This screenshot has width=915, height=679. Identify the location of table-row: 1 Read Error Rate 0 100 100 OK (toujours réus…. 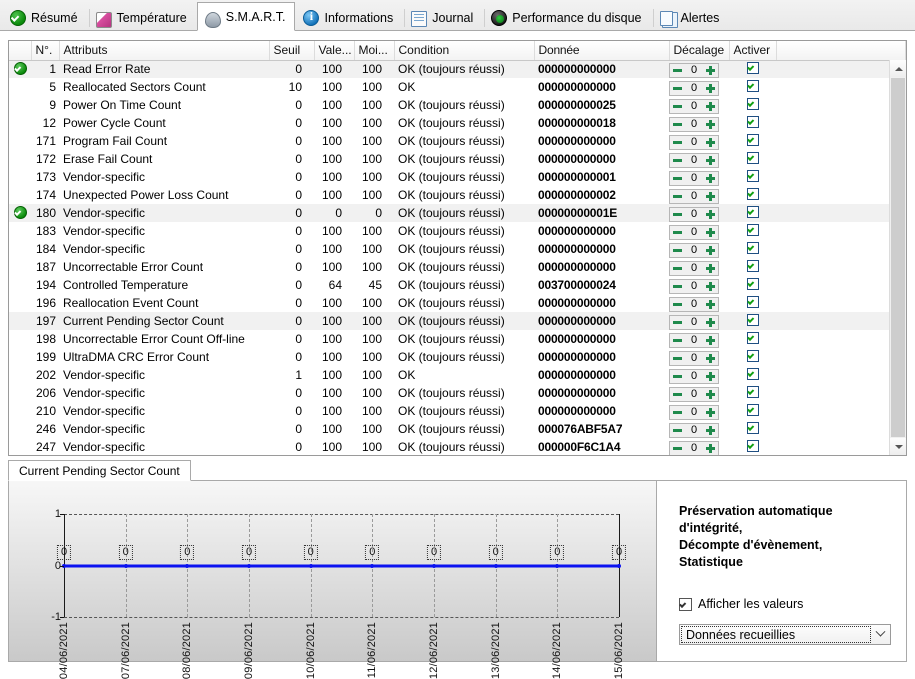
(457, 69).